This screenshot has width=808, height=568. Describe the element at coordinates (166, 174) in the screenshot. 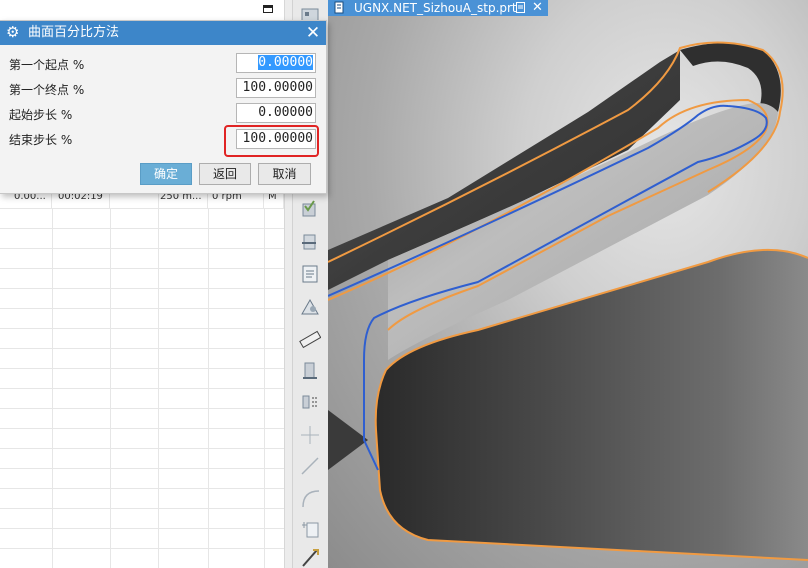

I see `ok-button: 确定` at that location.